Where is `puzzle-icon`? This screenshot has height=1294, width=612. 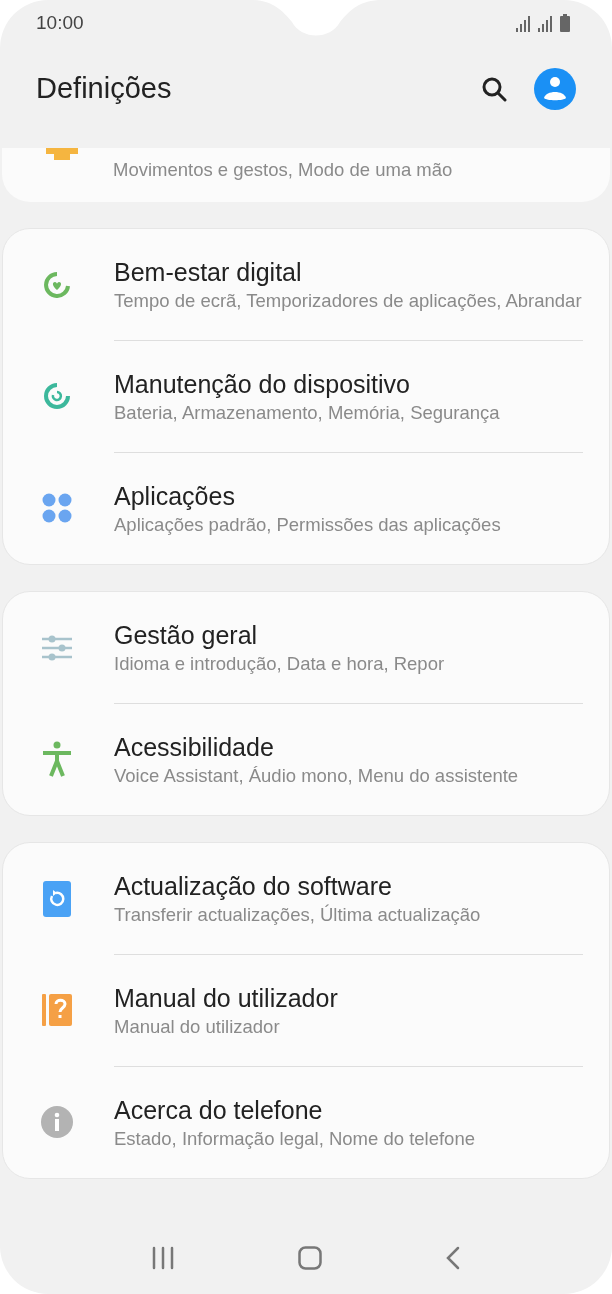 puzzle-icon is located at coordinates (62, 154).